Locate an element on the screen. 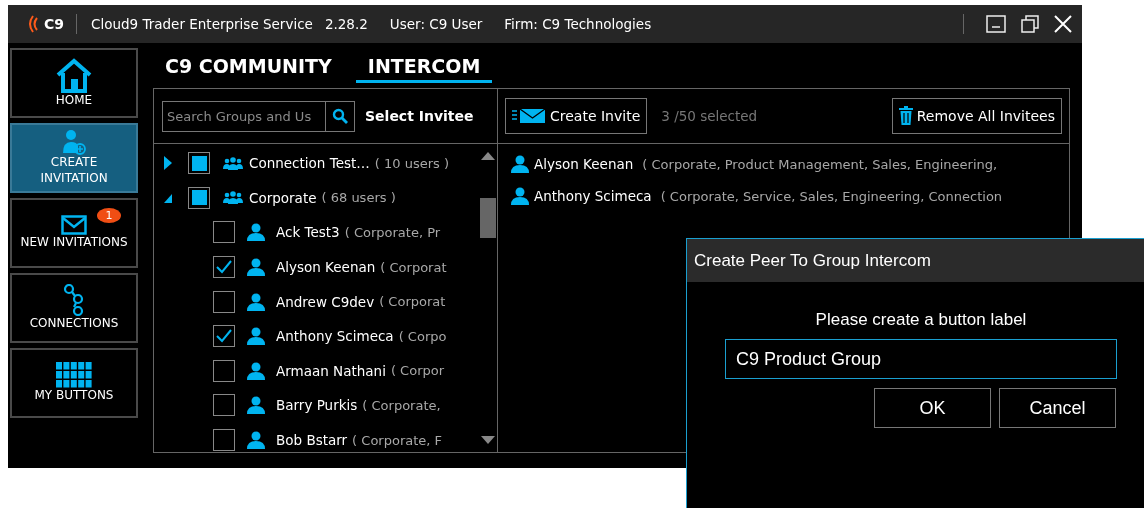 The image size is (1144, 508). home-icon is located at coordinates (74, 75).